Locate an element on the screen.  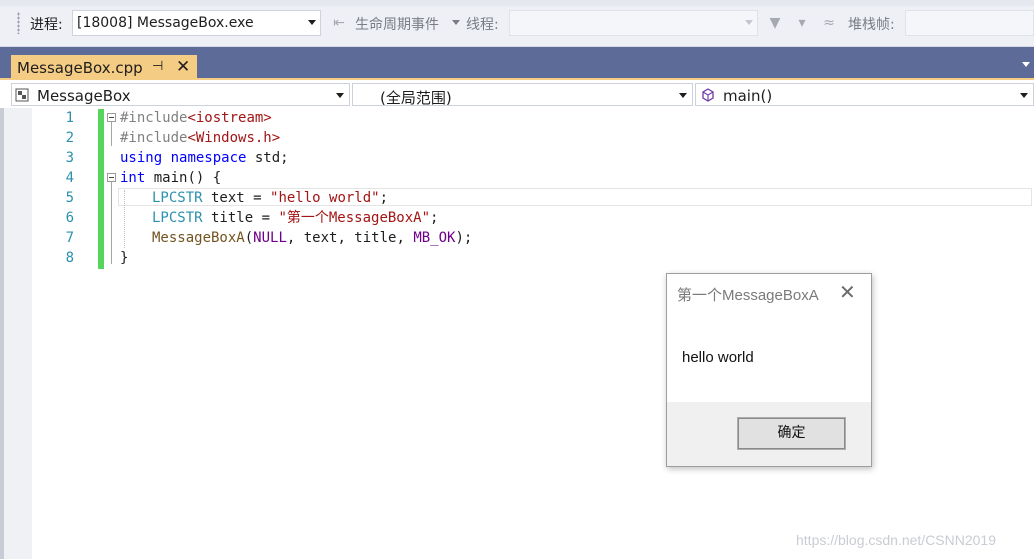
code-text: ); is located at coordinates (464, 238).